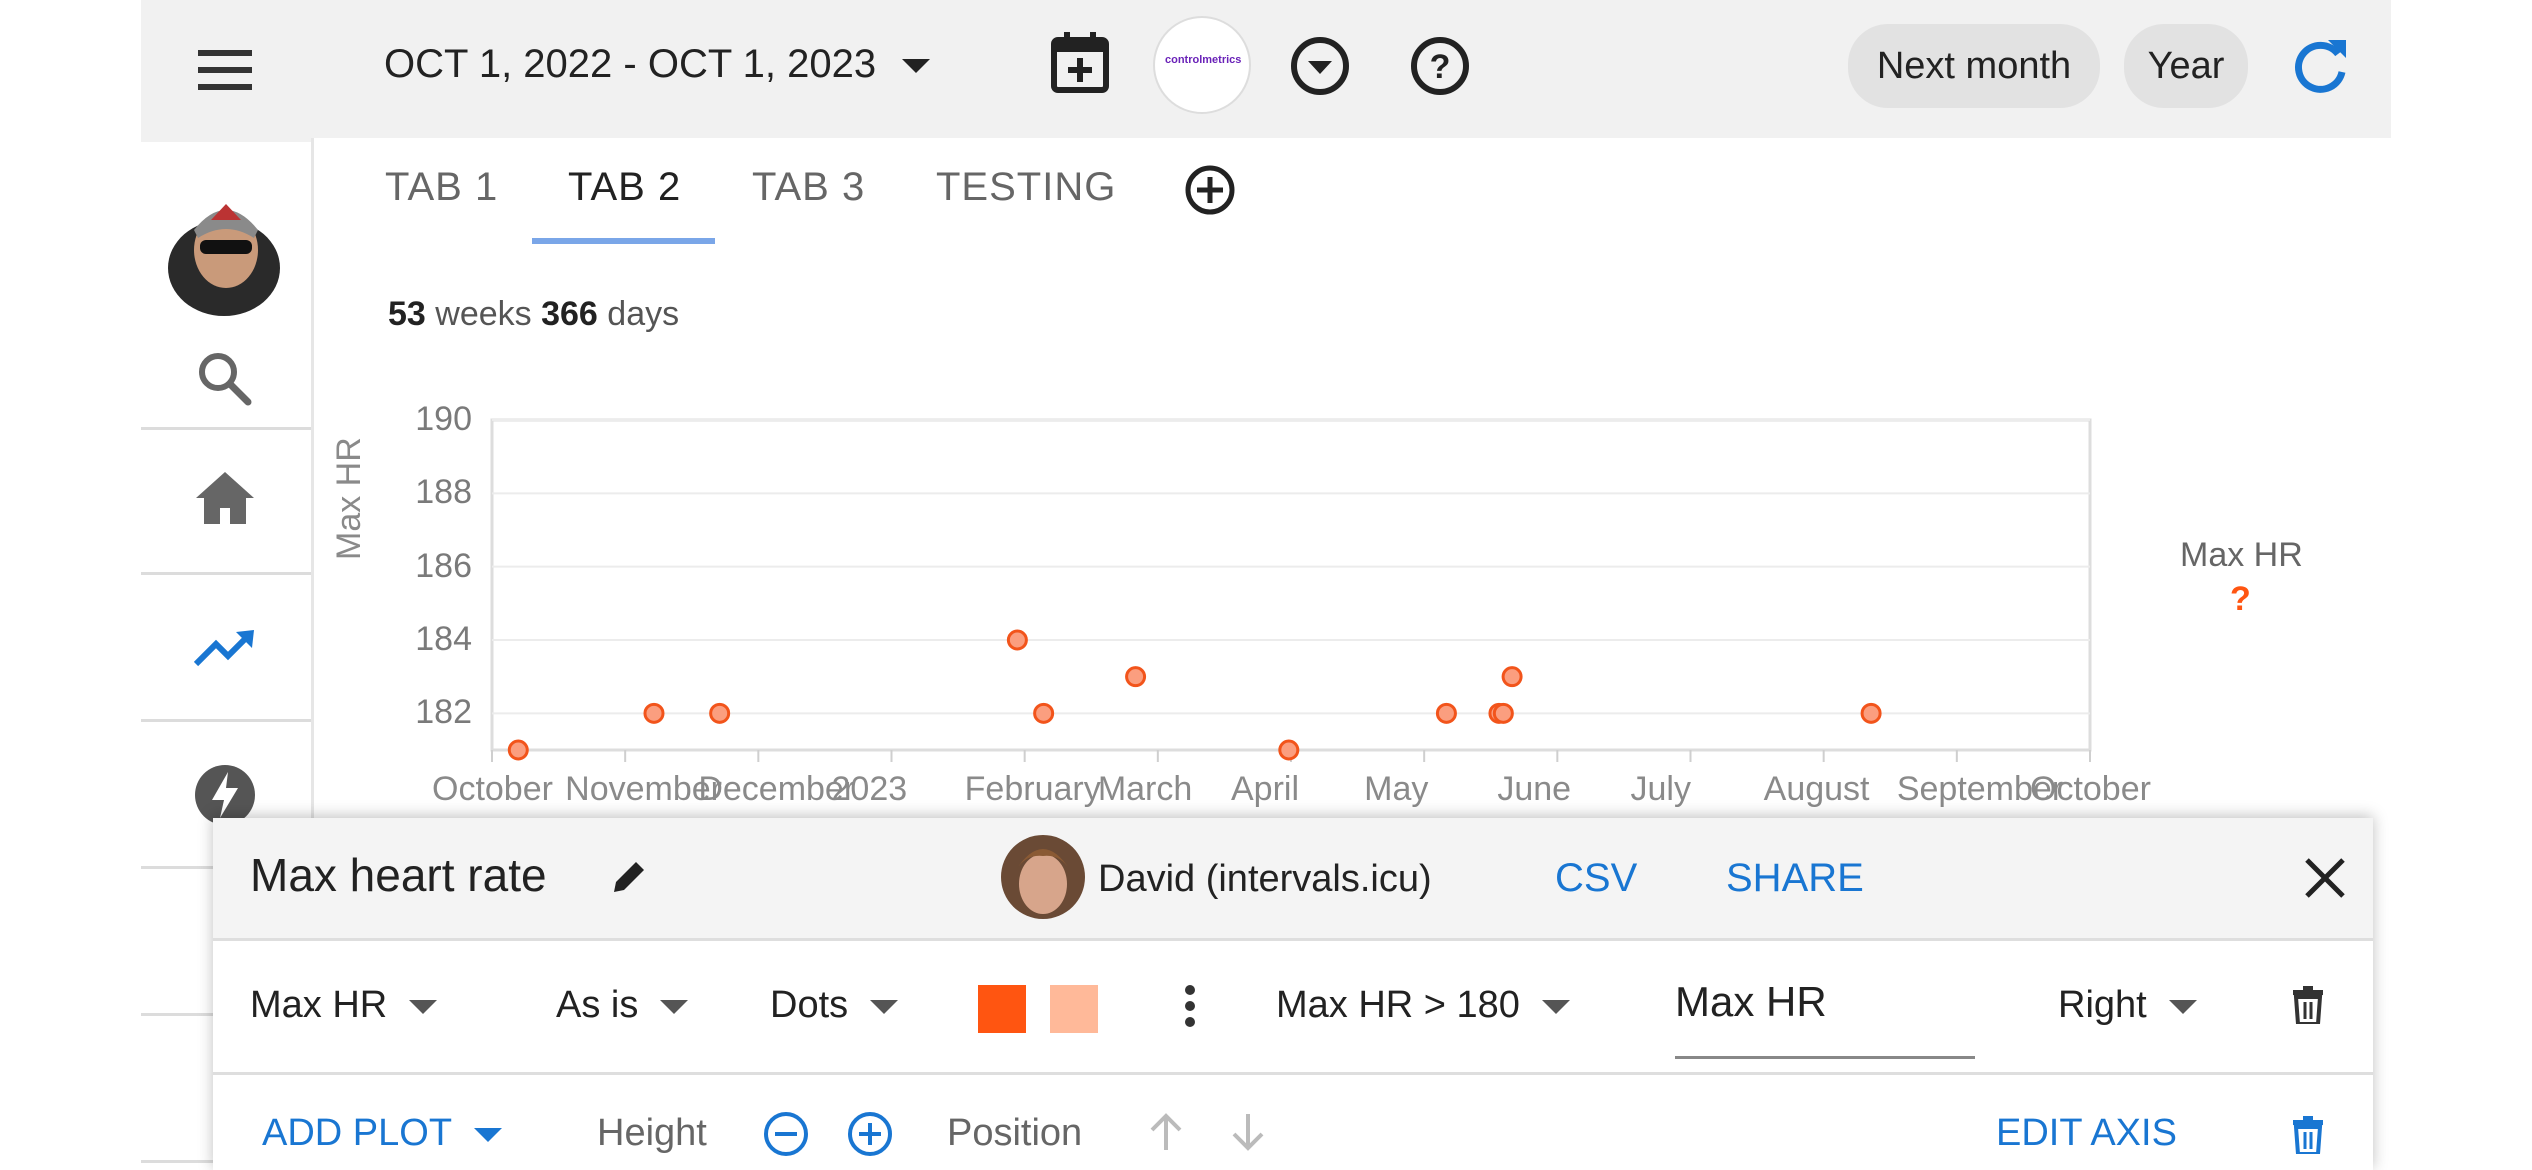  What do you see at coordinates (809, 1005) in the screenshot?
I see `style-value: Dots` at bounding box center [809, 1005].